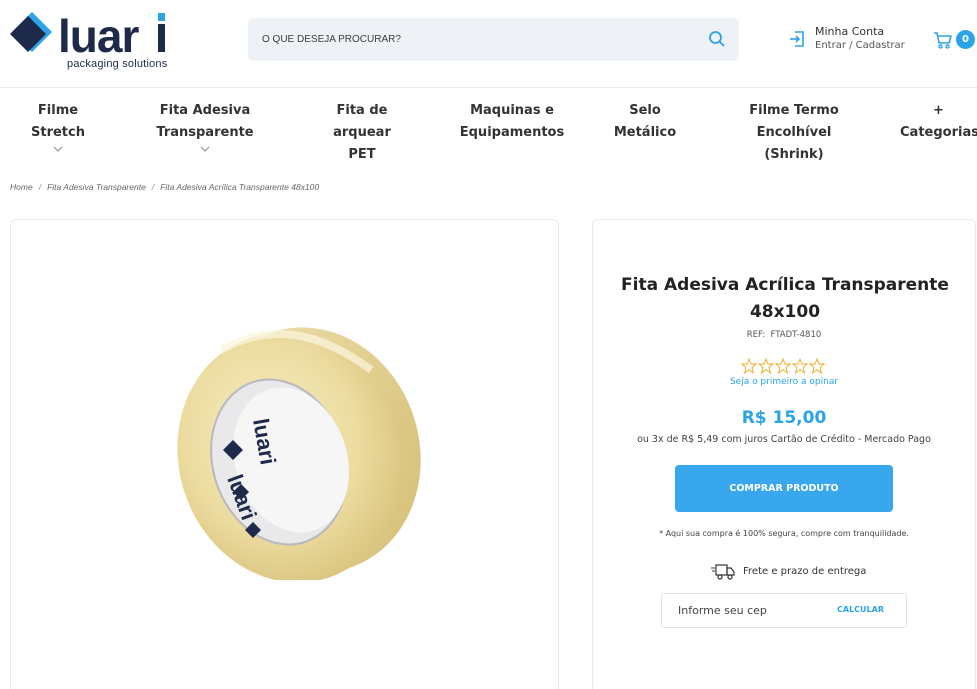 This screenshot has height=689, width=977. I want to click on cart-button: 0, so click(954, 41).